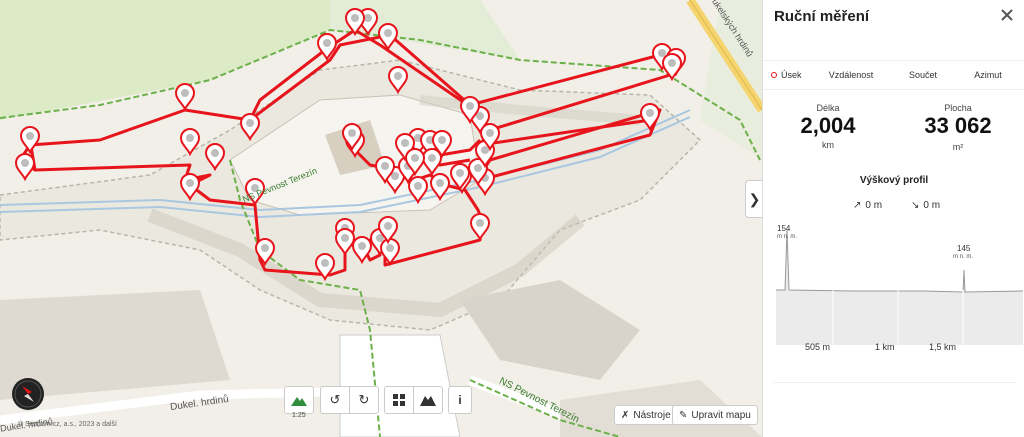  I want to click on layers-grid-button, so click(399, 400).